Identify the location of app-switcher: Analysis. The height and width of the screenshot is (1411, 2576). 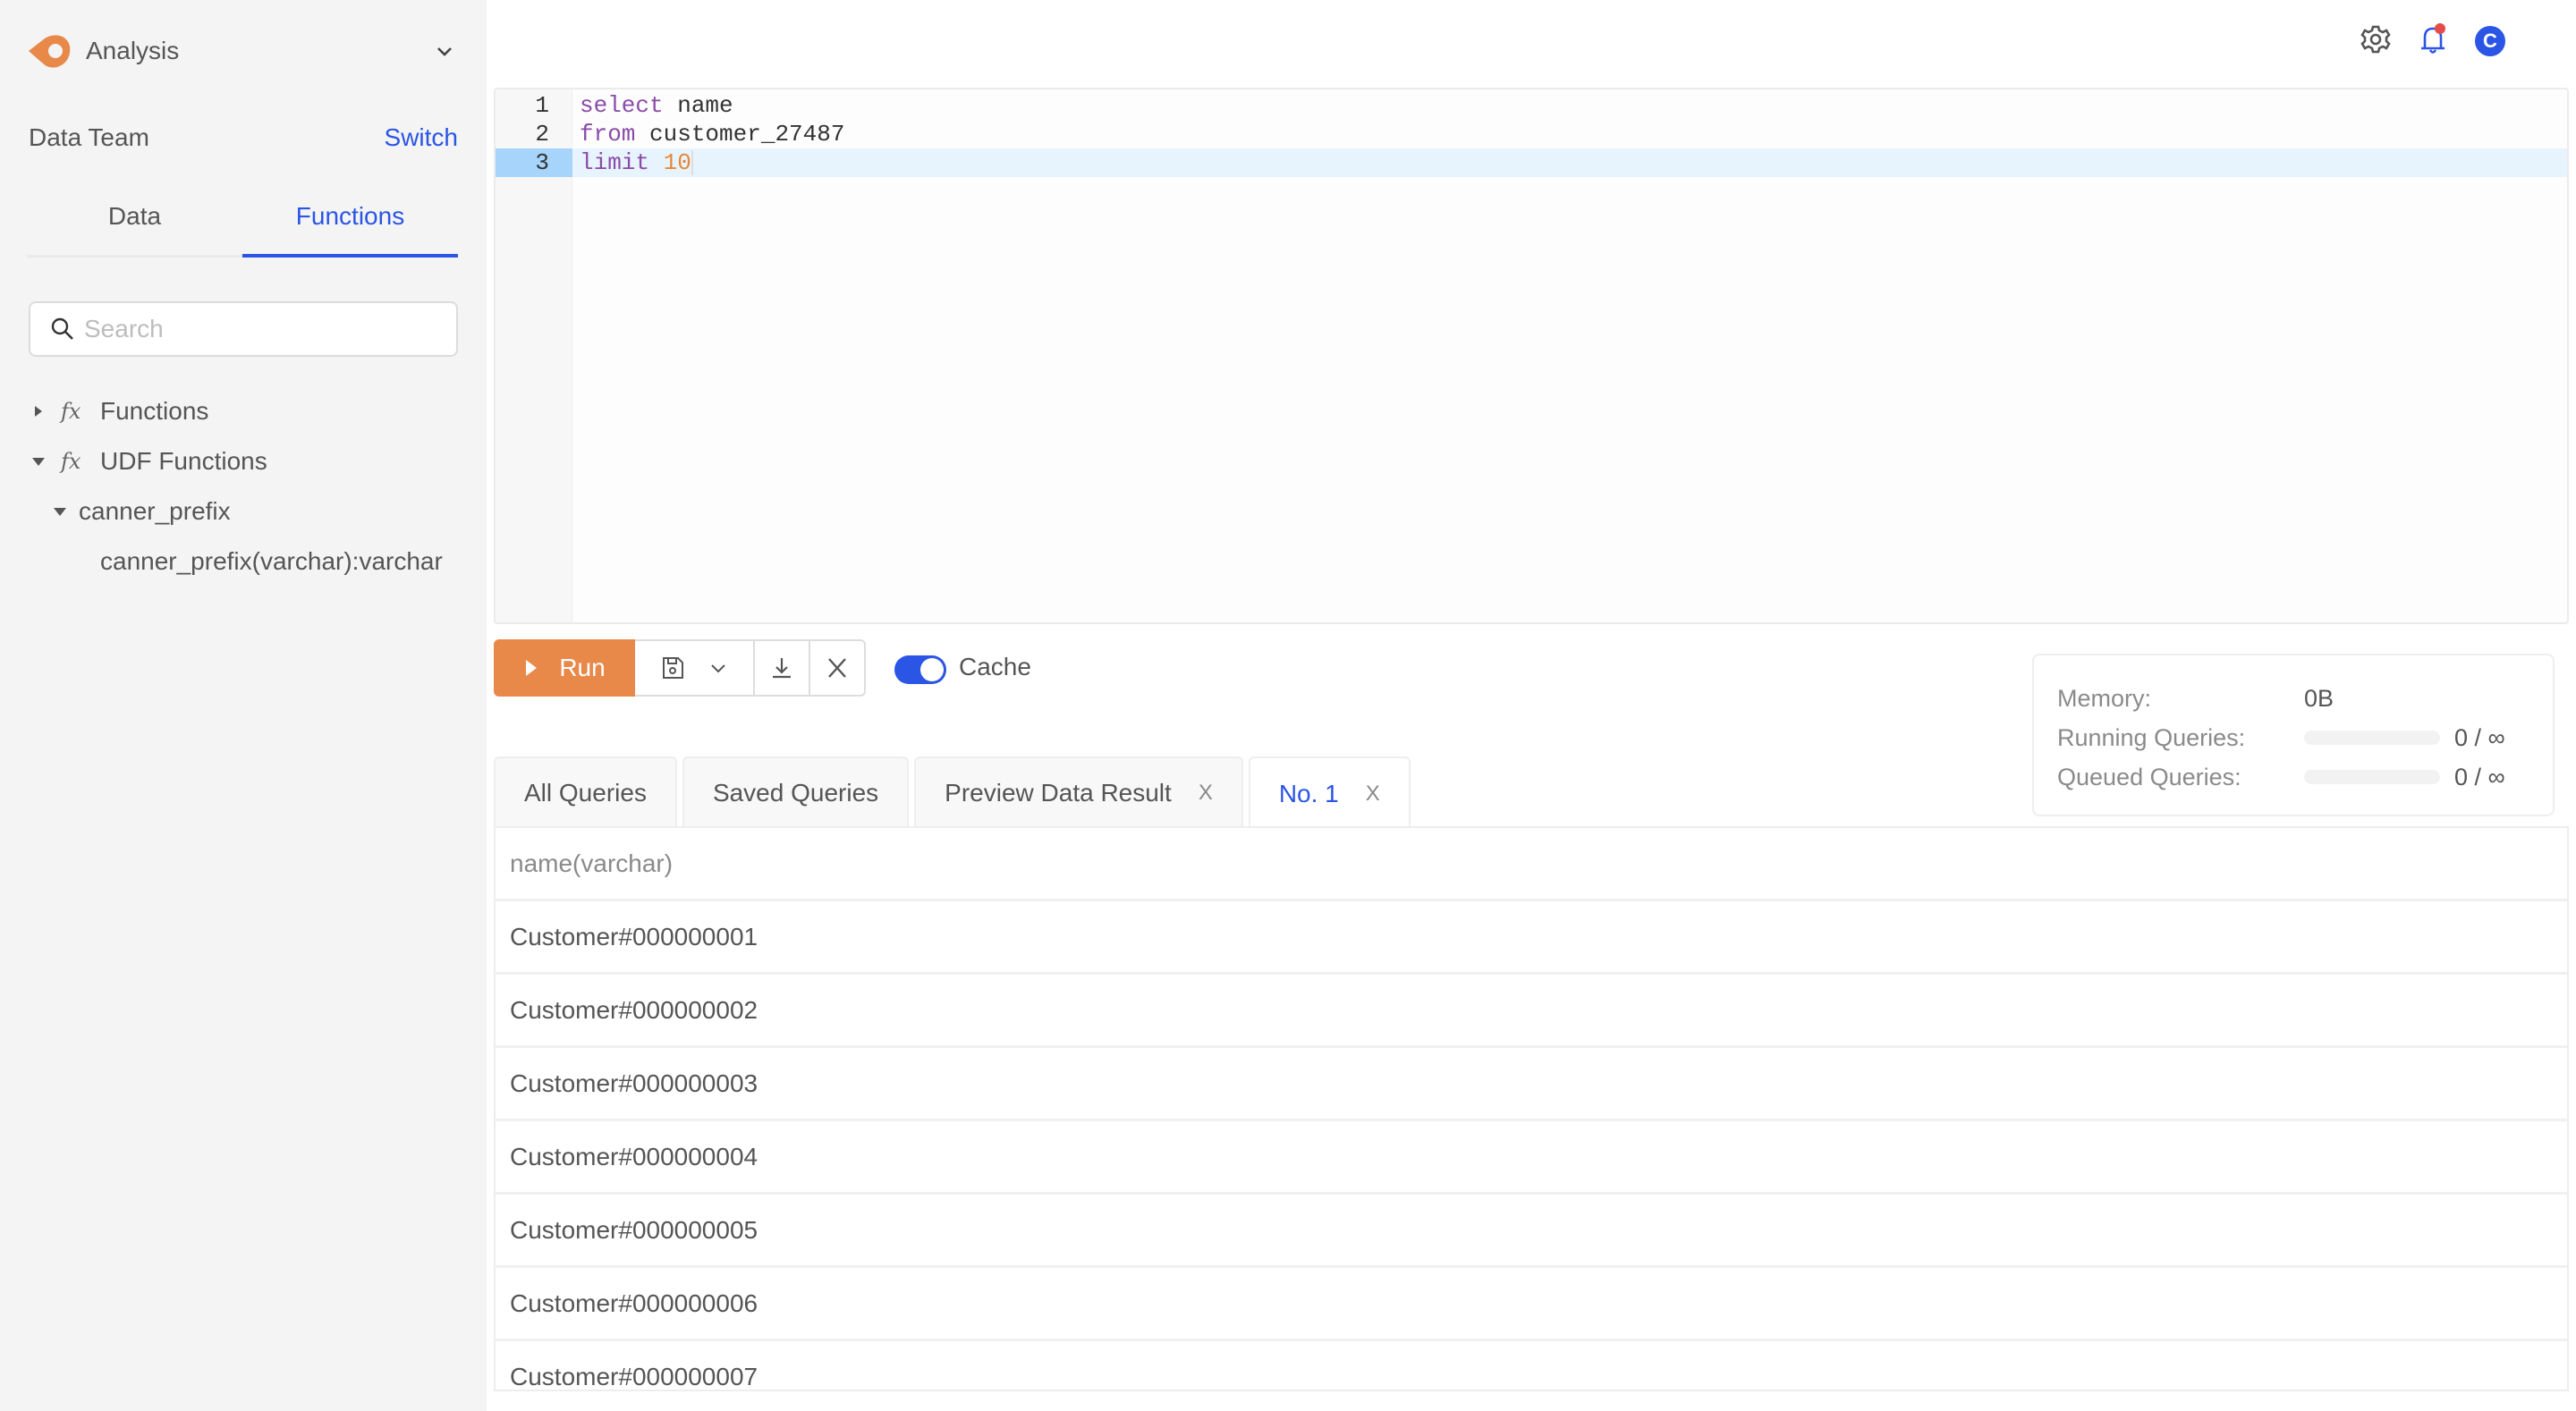
(103, 51).